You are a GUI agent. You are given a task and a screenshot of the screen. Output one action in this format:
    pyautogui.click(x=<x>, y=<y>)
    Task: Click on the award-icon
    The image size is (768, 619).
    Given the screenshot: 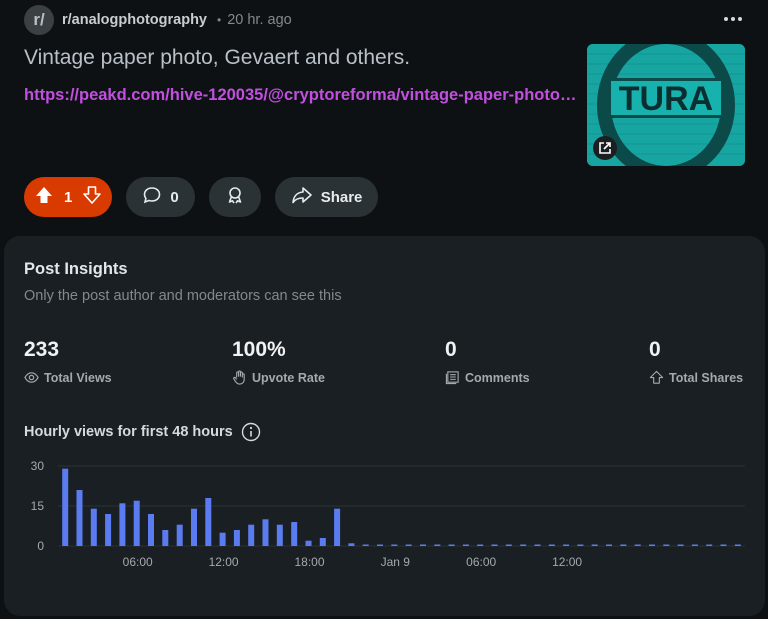 What is the action you would take?
    pyautogui.click(x=235, y=197)
    